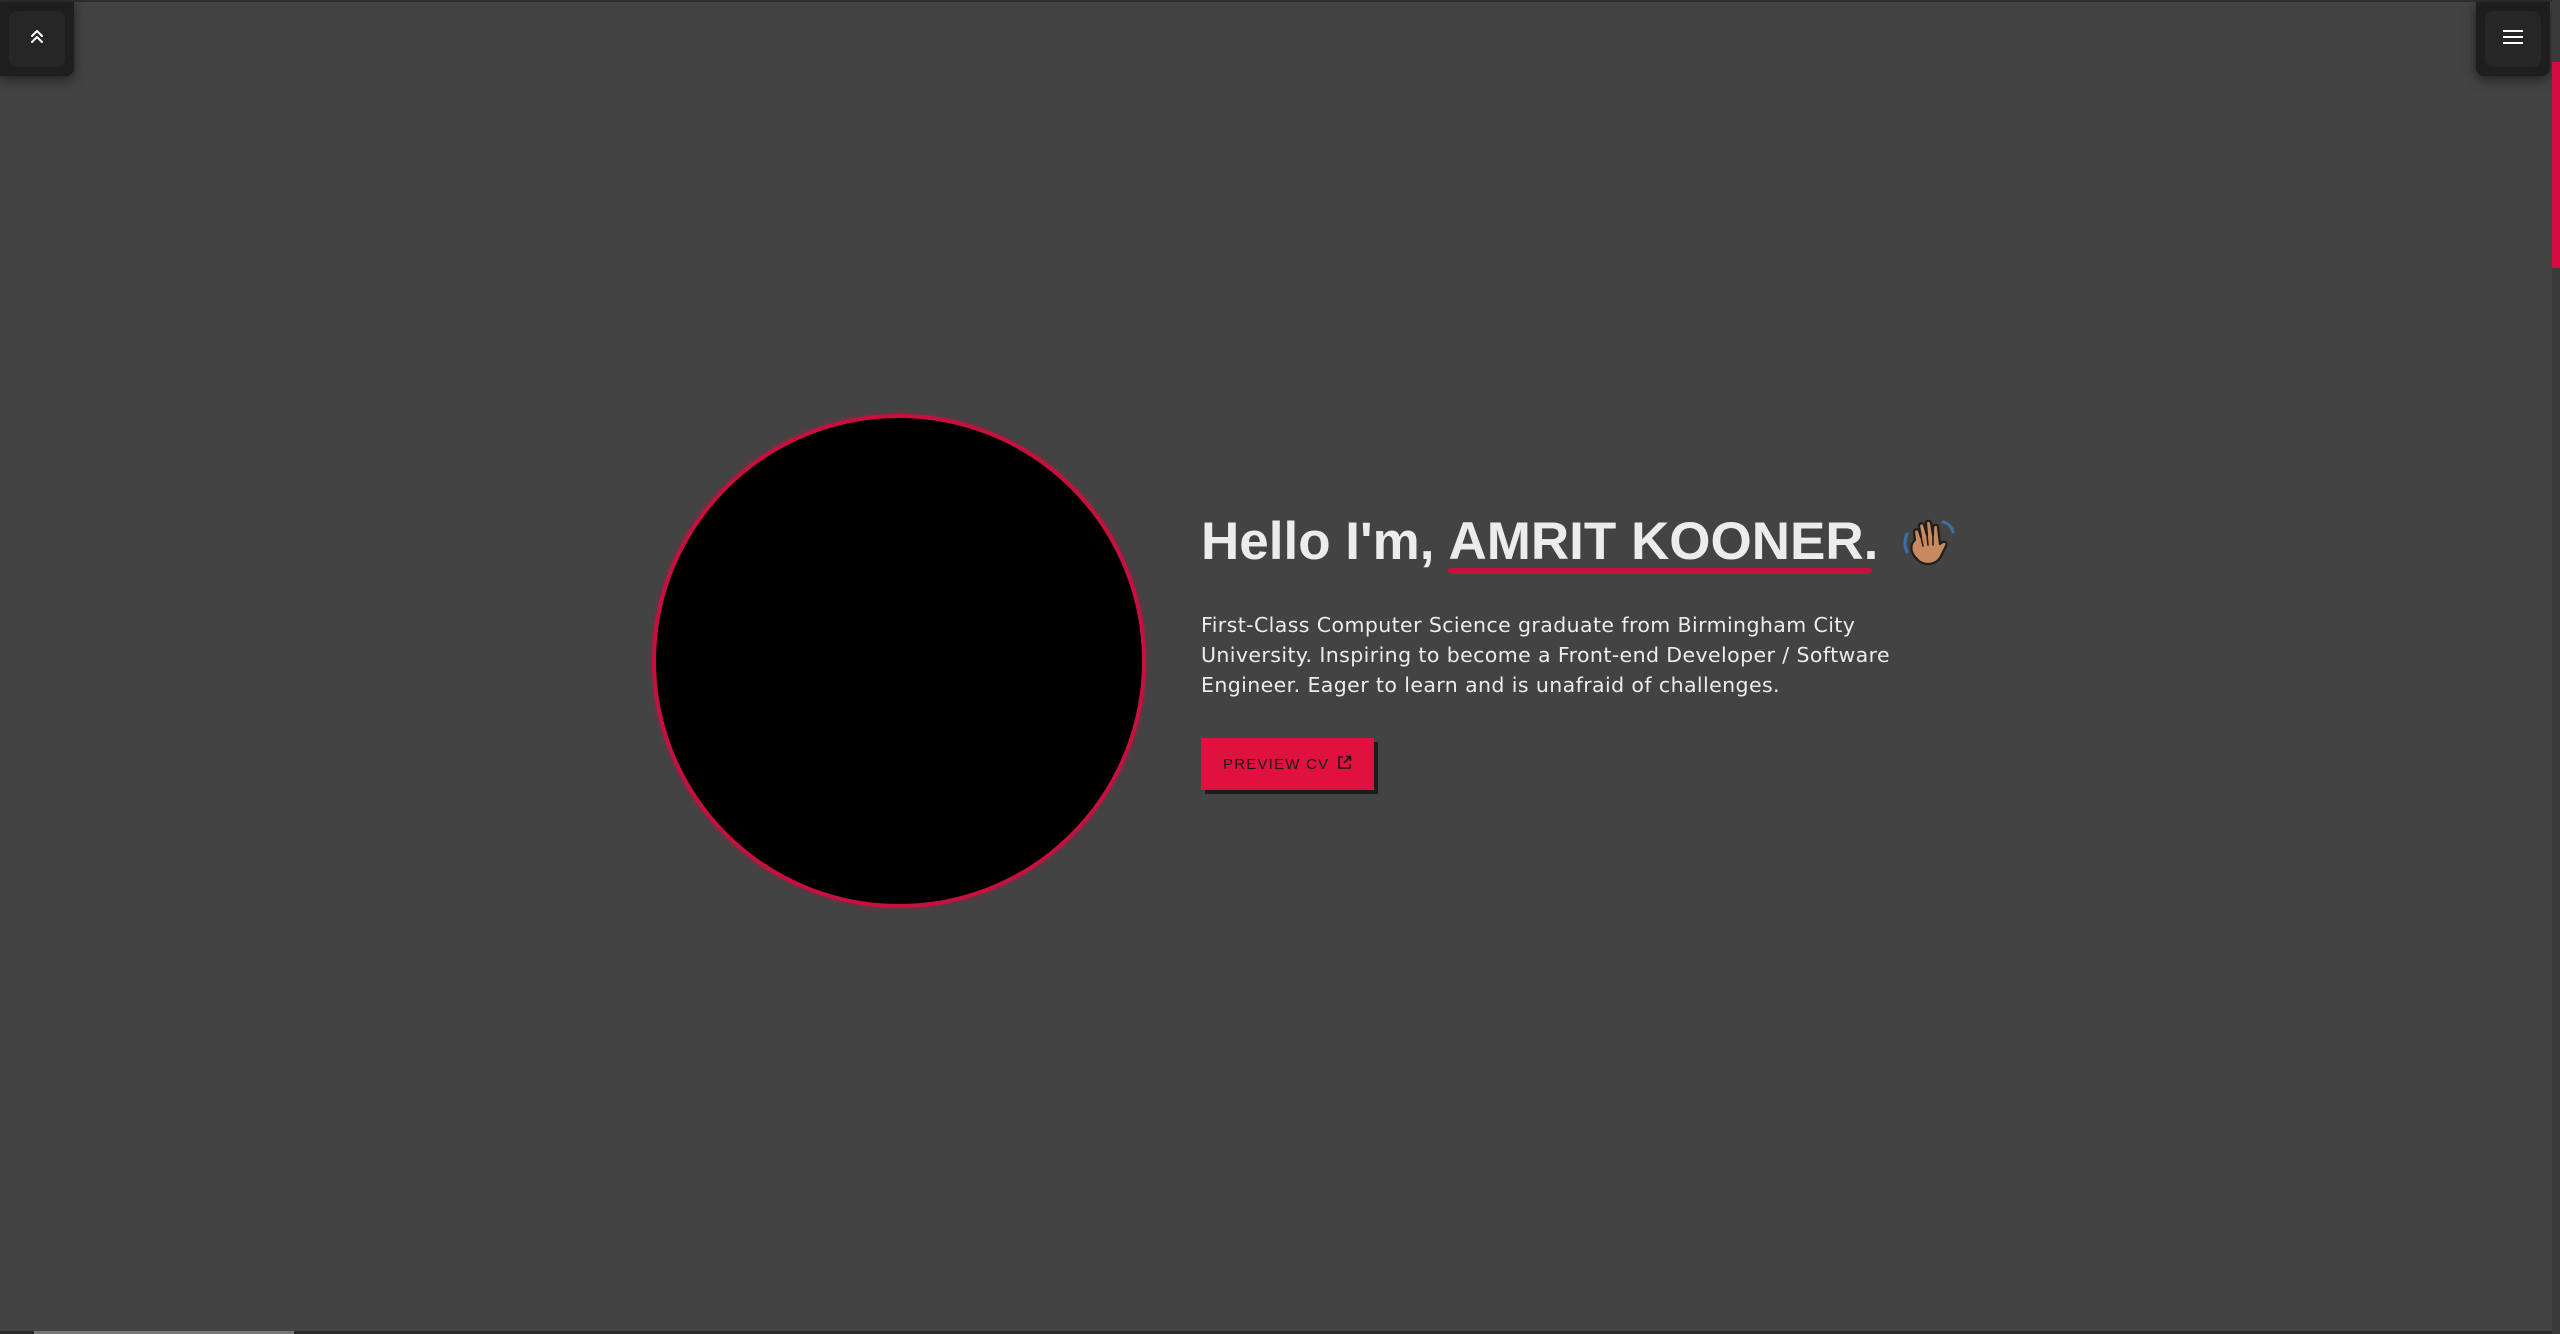 The image size is (2560, 1334). I want to click on hamburger-menu-icon, so click(2513, 39).